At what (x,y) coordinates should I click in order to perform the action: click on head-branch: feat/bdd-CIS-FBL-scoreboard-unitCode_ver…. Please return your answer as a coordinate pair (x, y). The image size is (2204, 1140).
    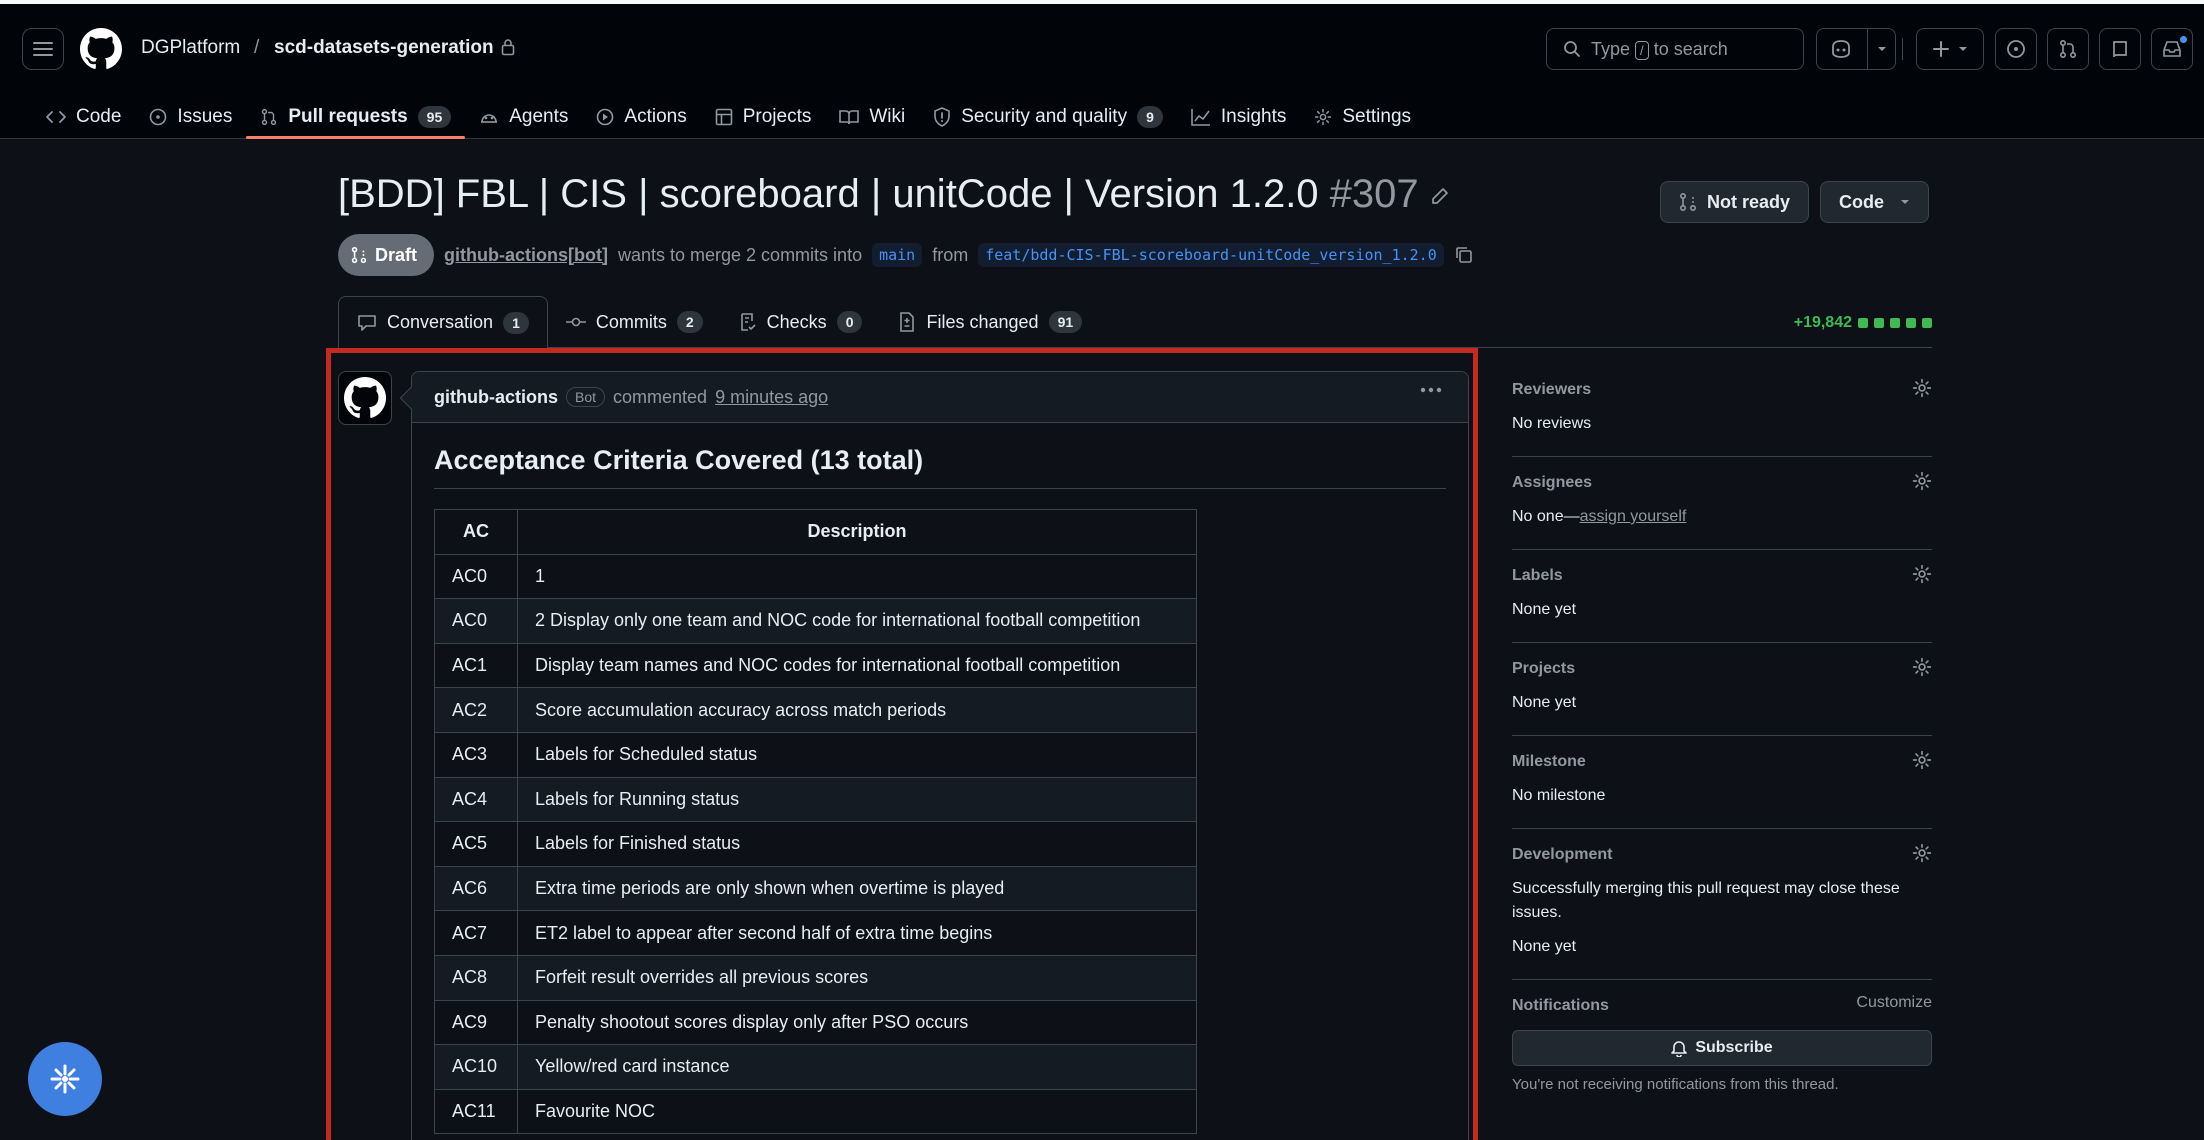
    Looking at the image, I should click on (1211, 255).